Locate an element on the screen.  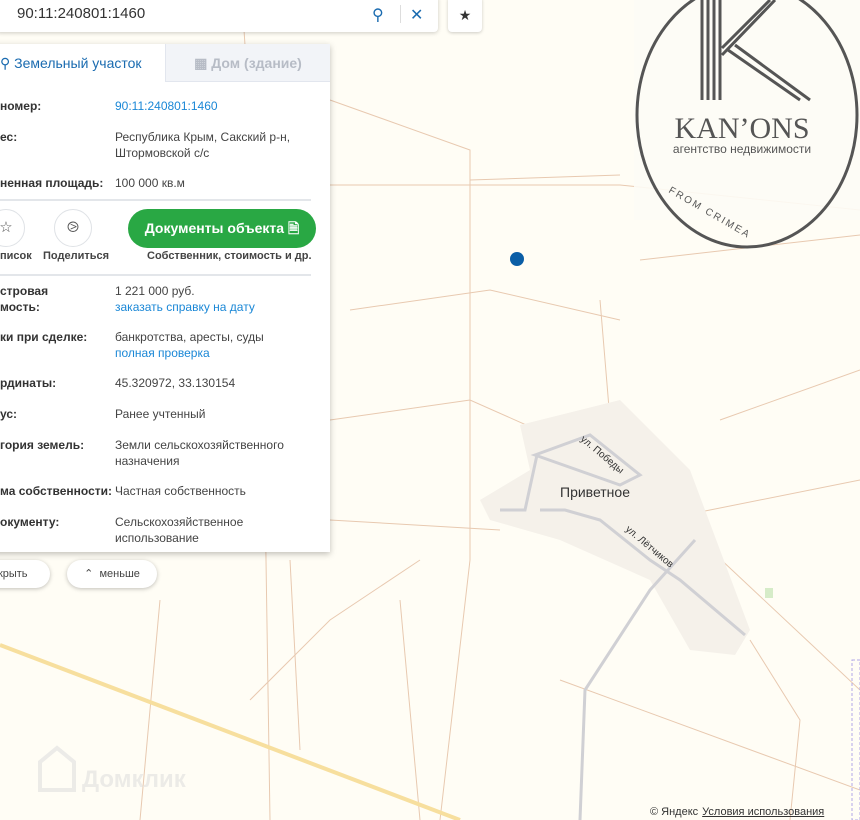
full-check-link: полная проверка is located at coordinates (217, 353).